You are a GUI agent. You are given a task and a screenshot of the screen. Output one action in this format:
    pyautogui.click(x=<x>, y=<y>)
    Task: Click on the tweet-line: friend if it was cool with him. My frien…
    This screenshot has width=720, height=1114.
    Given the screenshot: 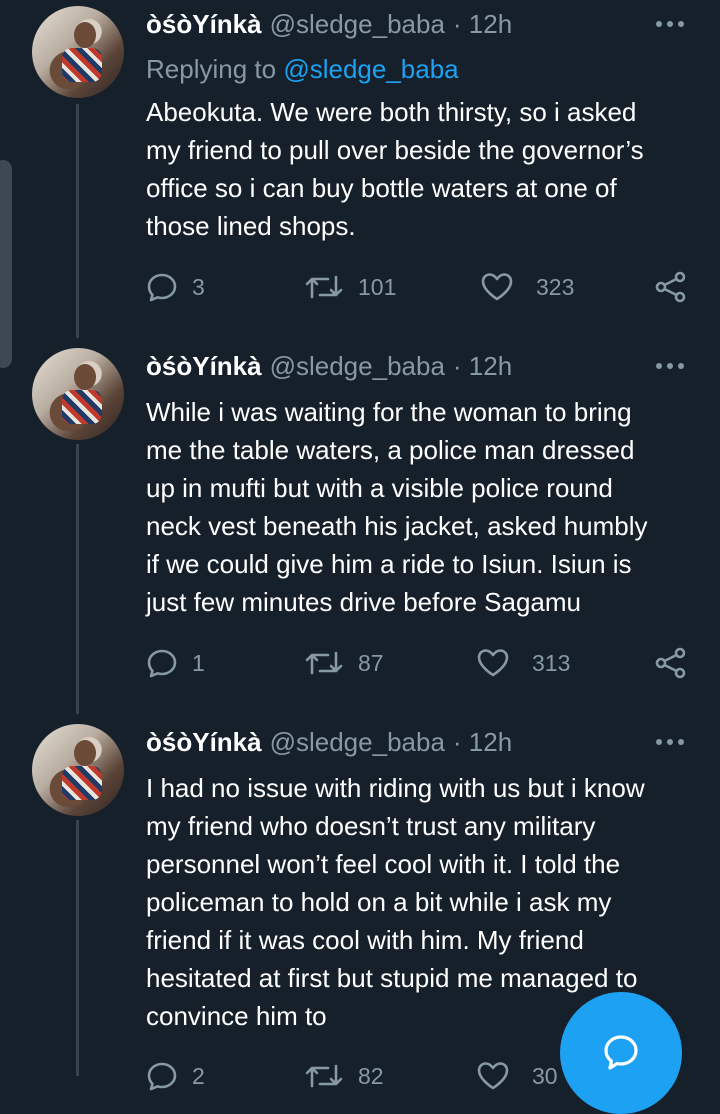 What is the action you would take?
    pyautogui.click(x=365, y=940)
    